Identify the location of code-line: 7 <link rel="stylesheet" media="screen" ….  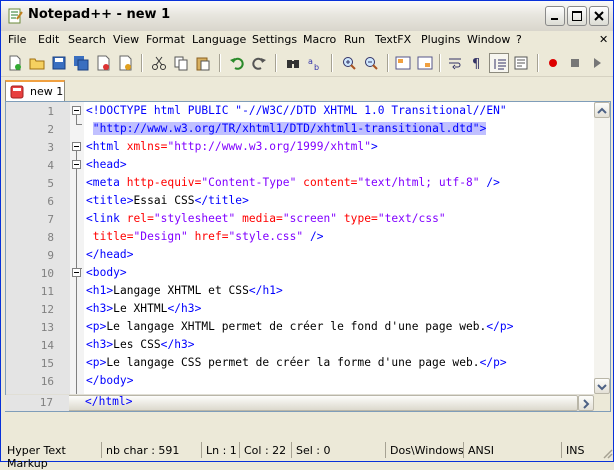
(308, 219).